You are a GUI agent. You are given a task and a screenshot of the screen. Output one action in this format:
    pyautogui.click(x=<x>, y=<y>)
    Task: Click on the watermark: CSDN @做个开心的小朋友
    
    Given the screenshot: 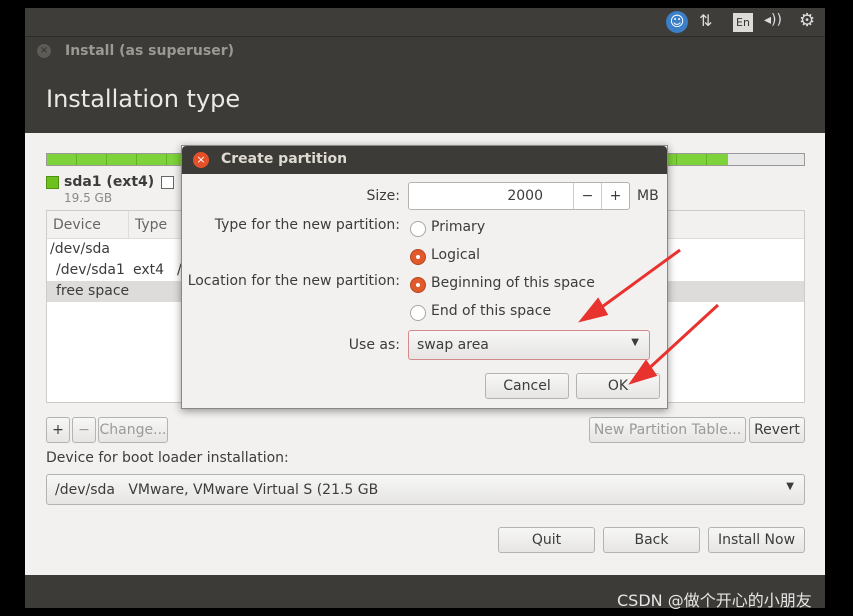 What is the action you would take?
    pyautogui.click(x=714, y=600)
    